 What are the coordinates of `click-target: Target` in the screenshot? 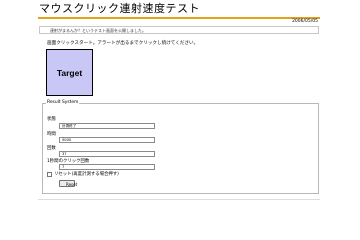 It's located at (69, 72).